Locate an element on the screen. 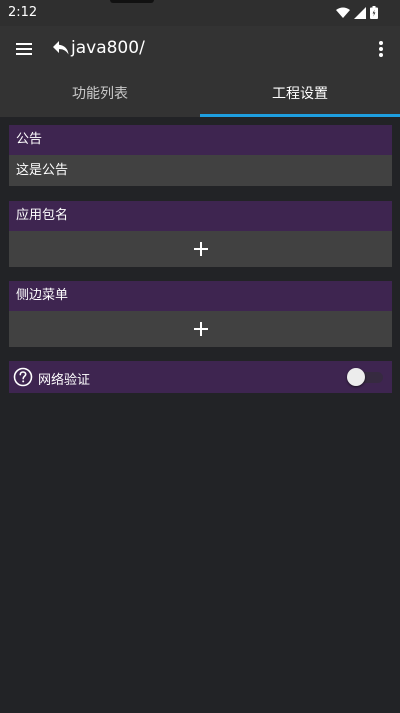  overflow-menu-button is located at coordinates (381, 49).